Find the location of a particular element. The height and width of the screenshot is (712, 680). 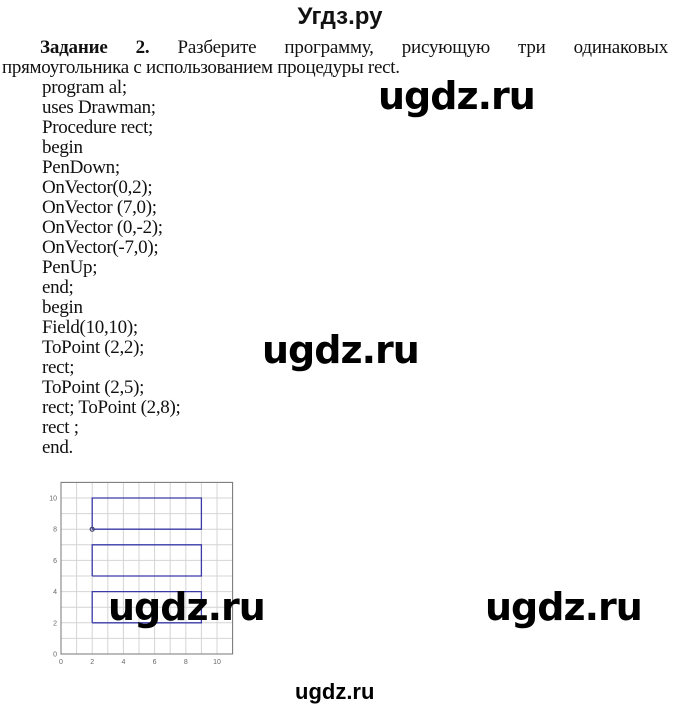

watermark-top: ugdz.ru is located at coordinates (457, 96).